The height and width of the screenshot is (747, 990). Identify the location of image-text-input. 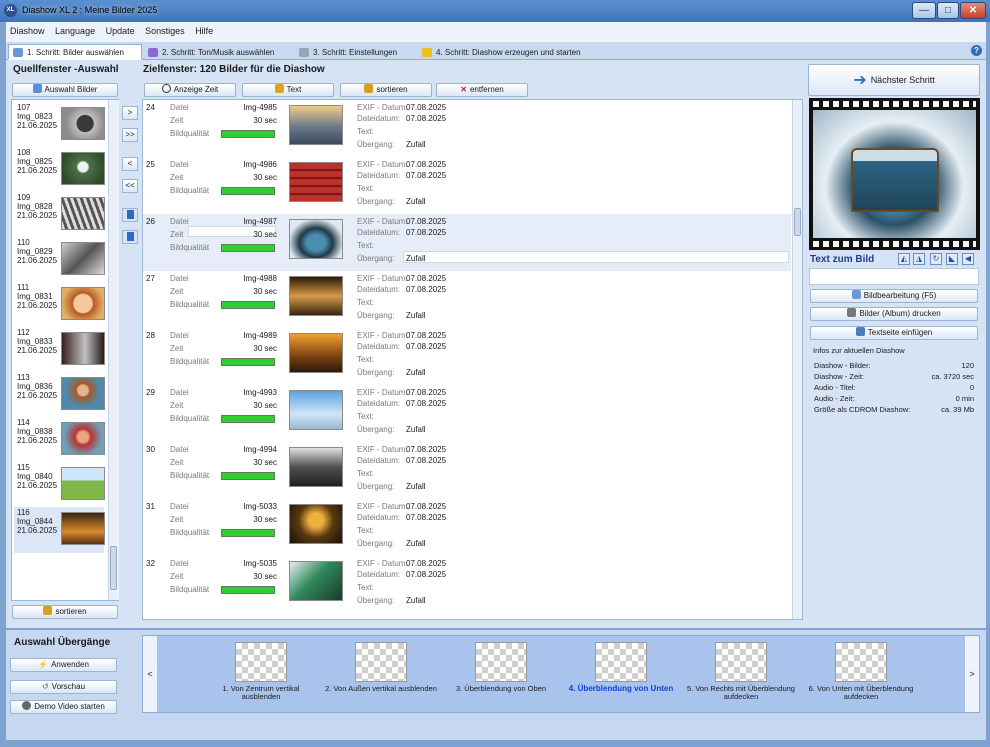
(894, 276).